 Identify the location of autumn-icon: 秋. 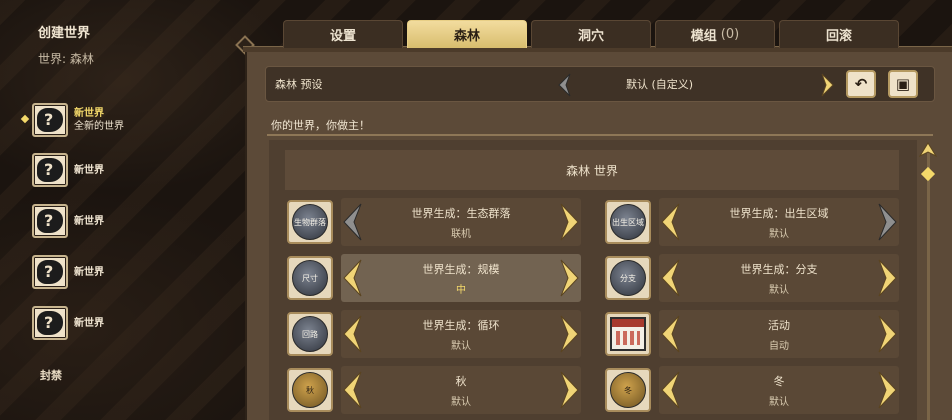
(310, 390).